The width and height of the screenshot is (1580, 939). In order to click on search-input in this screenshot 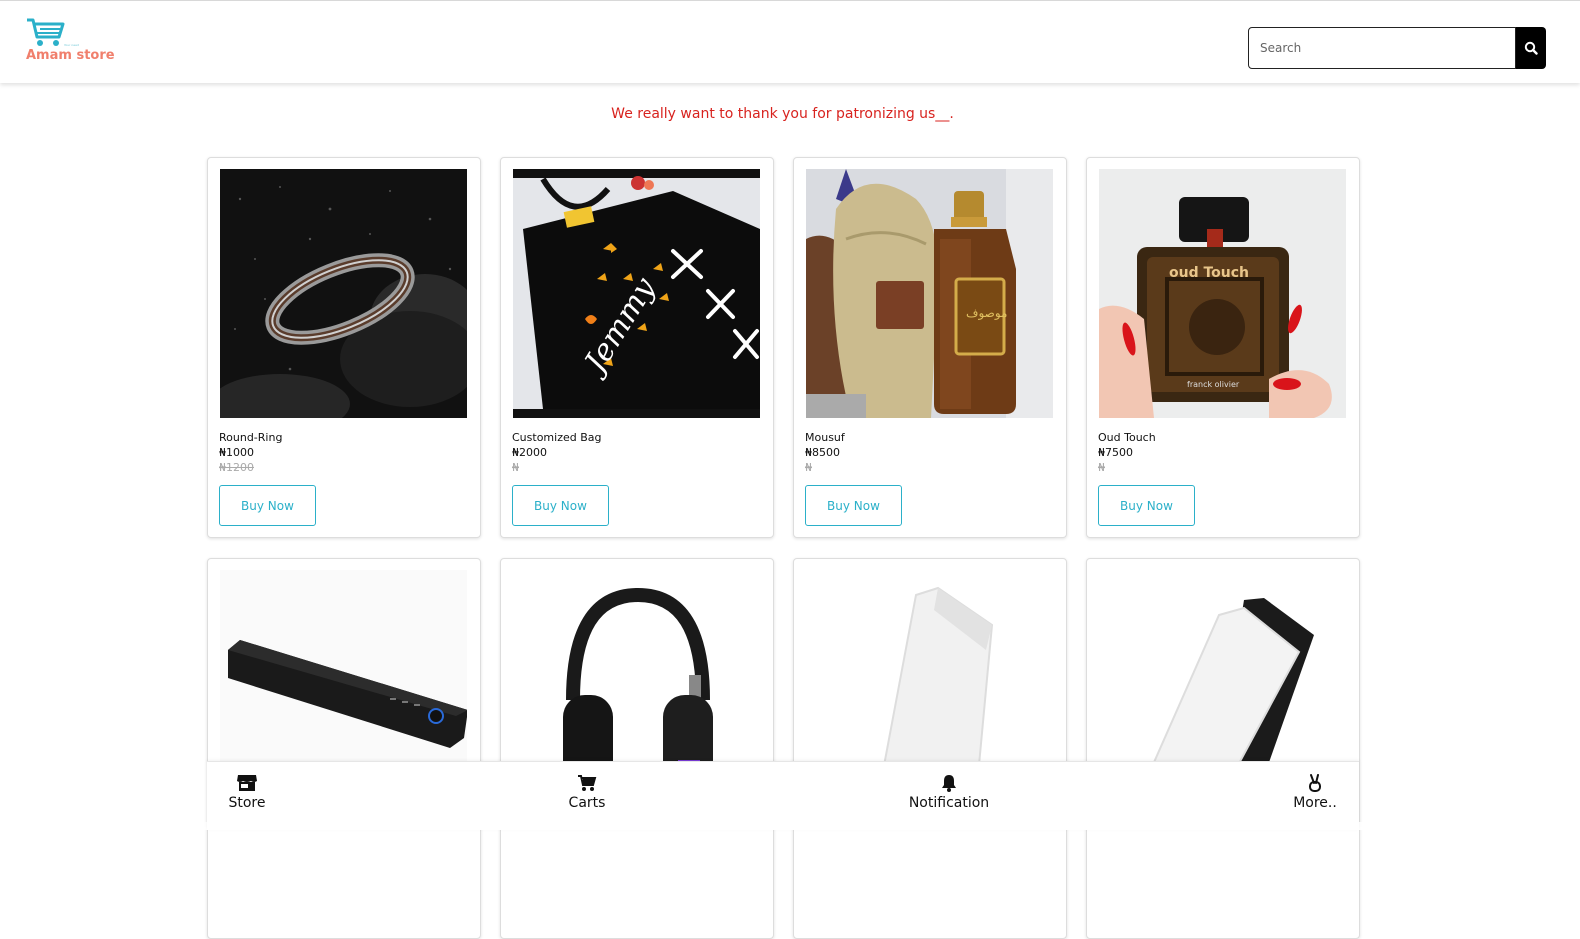, I will do `click(1382, 48)`.